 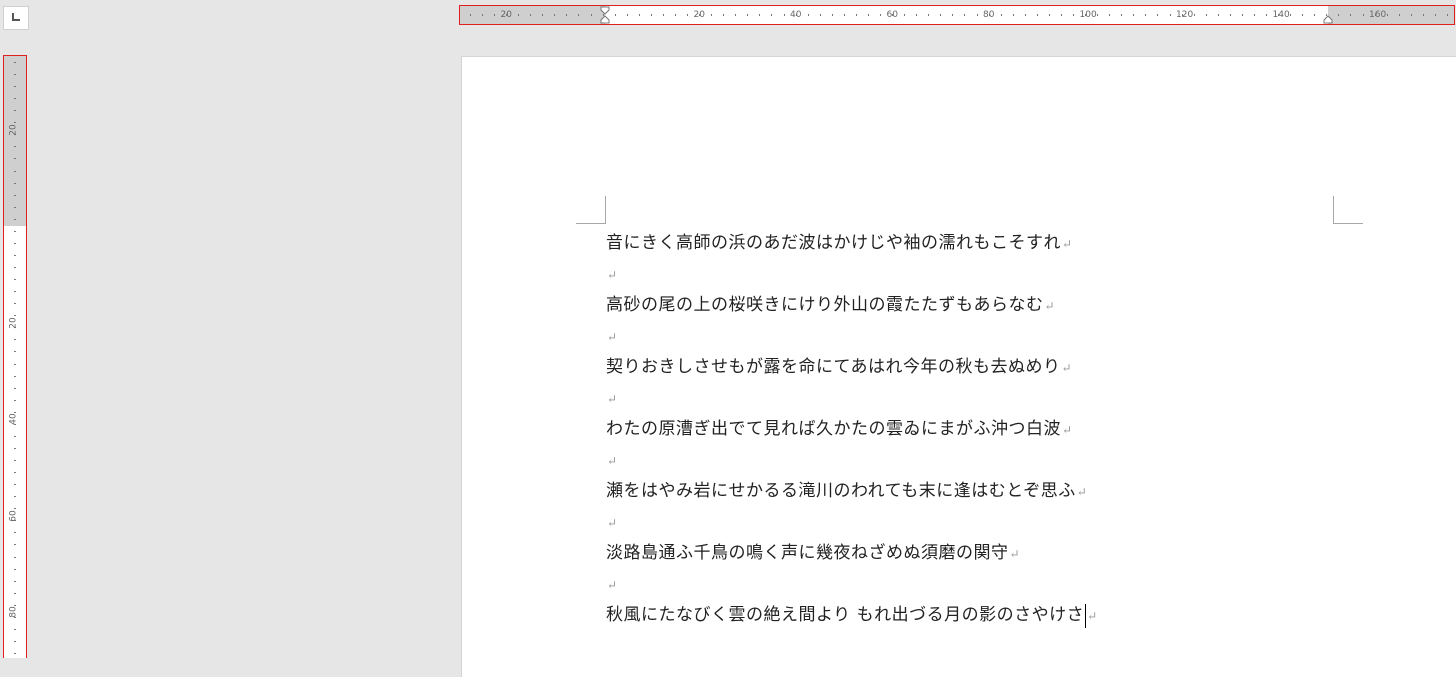 I want to click on ruler-label: 140, so click(x=1281, y=15).